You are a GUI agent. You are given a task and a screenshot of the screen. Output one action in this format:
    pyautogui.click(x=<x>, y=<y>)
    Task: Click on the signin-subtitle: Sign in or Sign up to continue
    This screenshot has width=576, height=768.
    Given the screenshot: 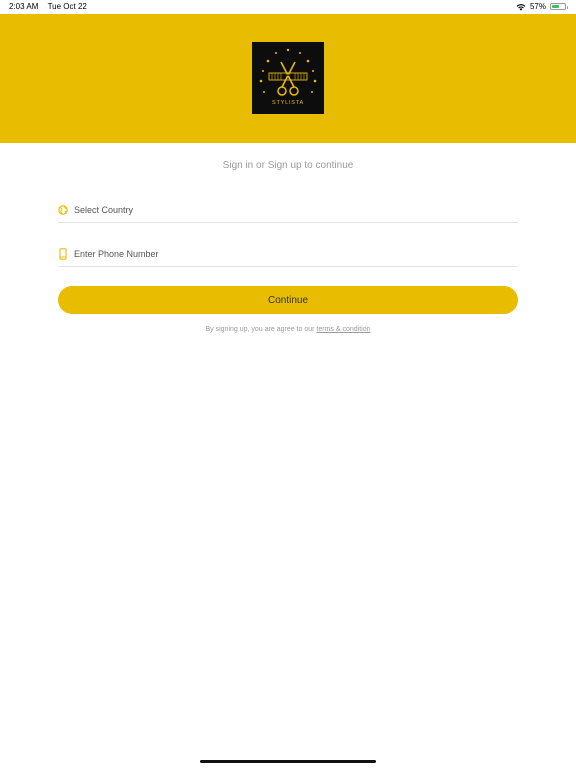 What is the action you would take?
    pyautogui.click(x=288, y=165)
    